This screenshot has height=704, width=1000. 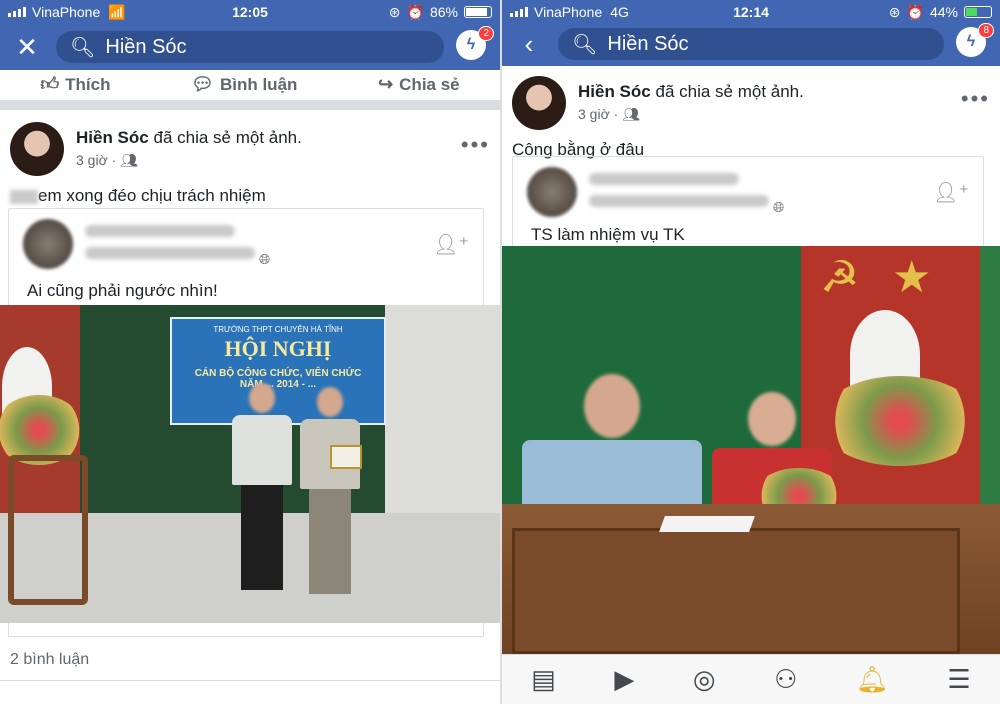 I want to click on status-bar: VinaPhone 📶 12:05 ⊛ ⏰ 86%, so click(x=250, y=12).